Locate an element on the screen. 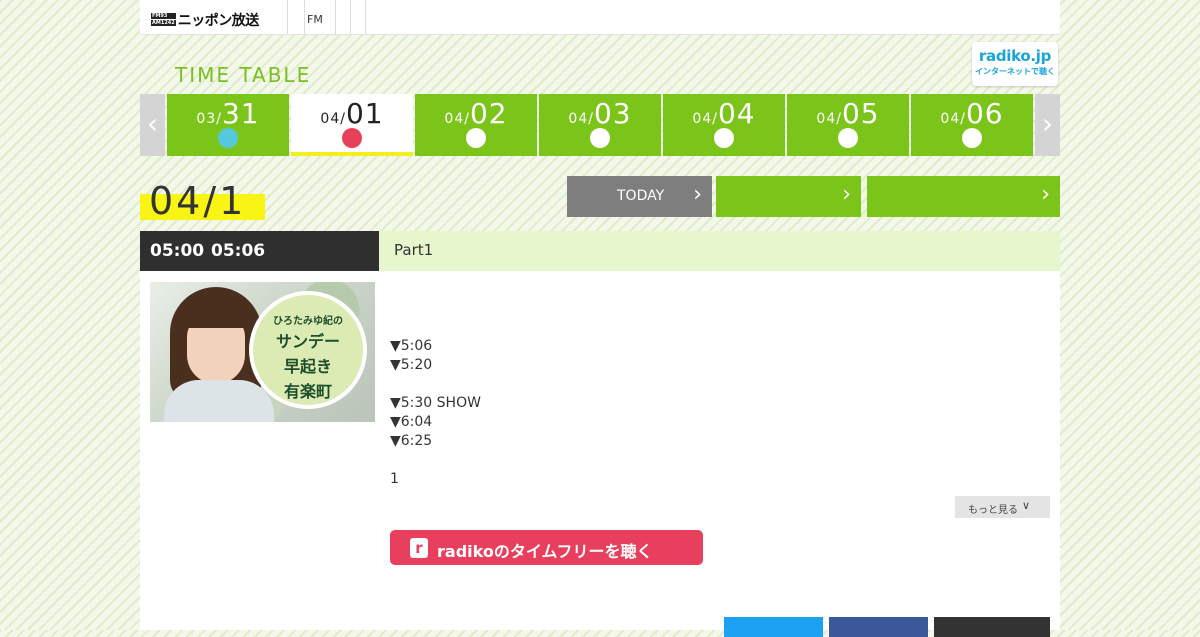  program-title-bar: Part1 is located at coordinates (719, 251).